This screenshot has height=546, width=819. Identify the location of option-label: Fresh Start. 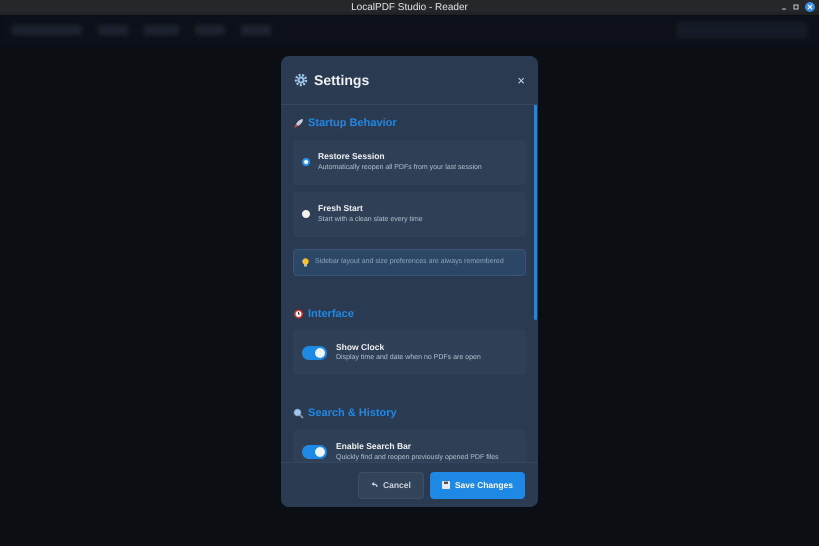
(341, 208).